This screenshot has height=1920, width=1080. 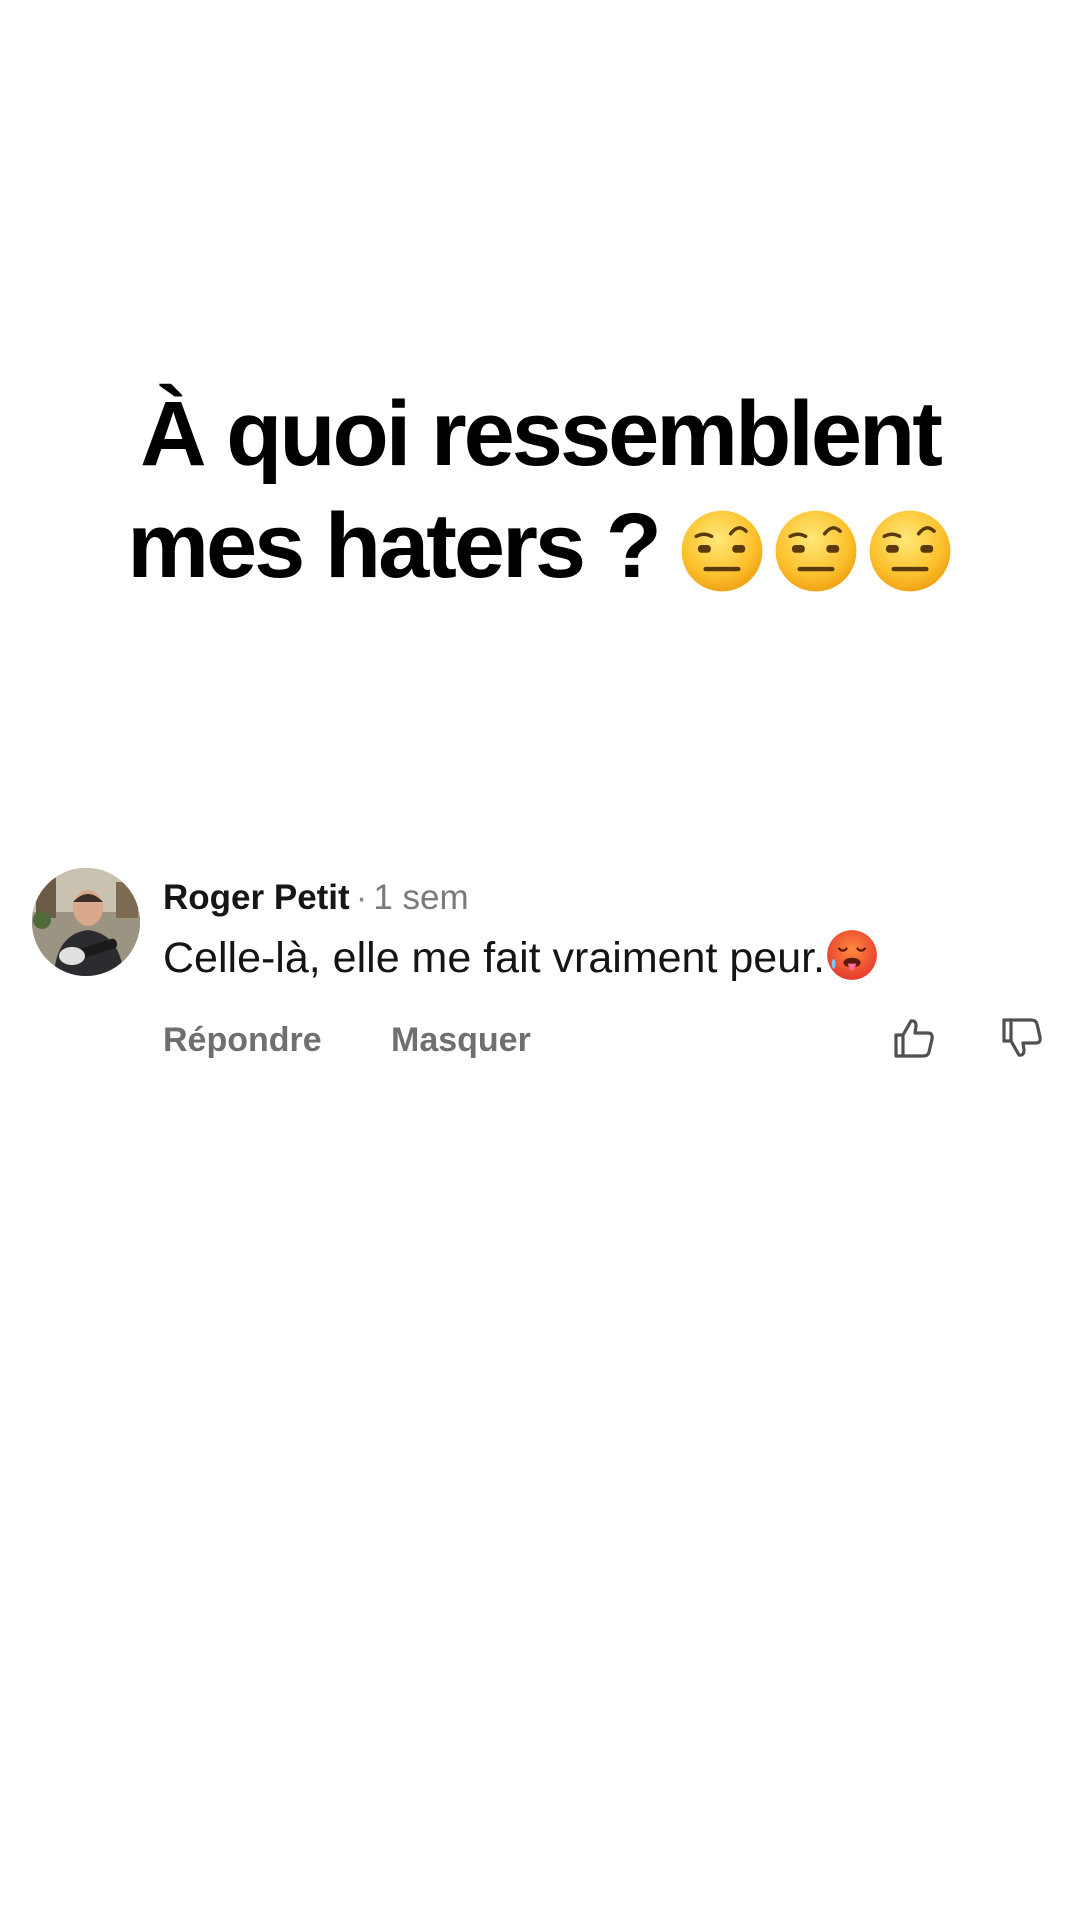 What do you see at coordinates (852, 955) in the screenshot?
I see `hot-face-icon` at bounding box center [852, 955].